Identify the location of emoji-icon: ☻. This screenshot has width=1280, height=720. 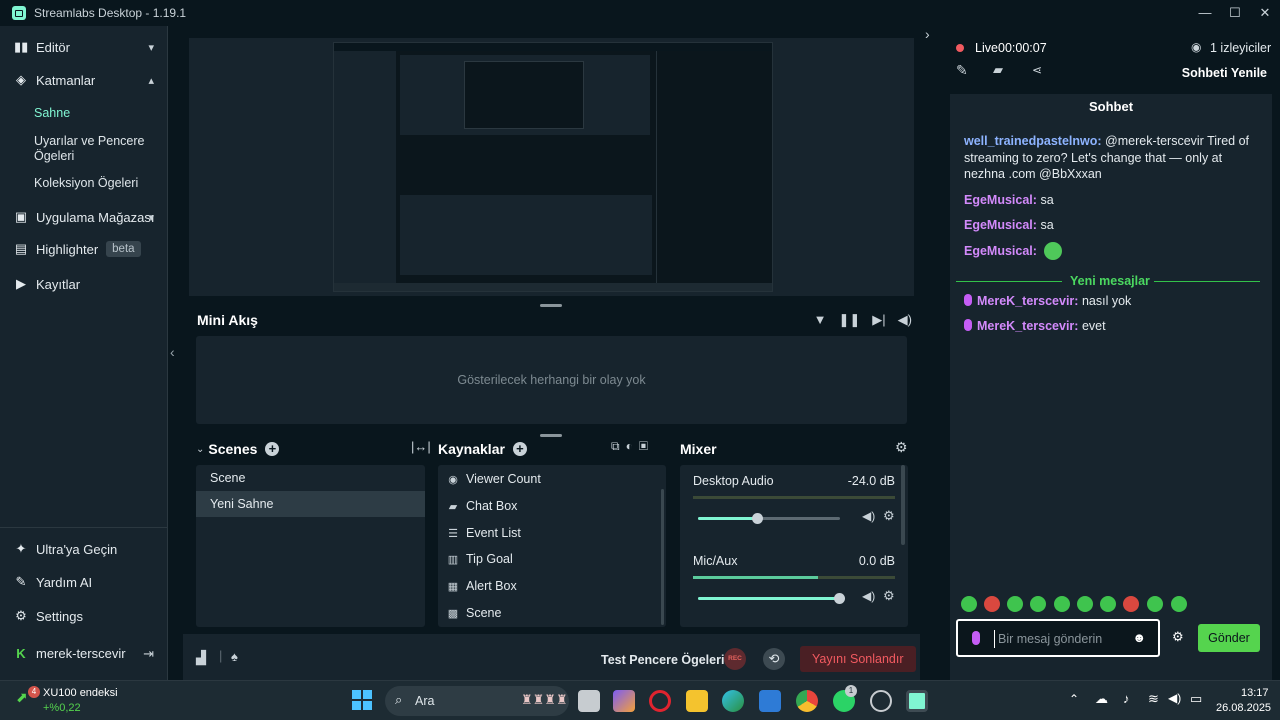
(1139, 637).